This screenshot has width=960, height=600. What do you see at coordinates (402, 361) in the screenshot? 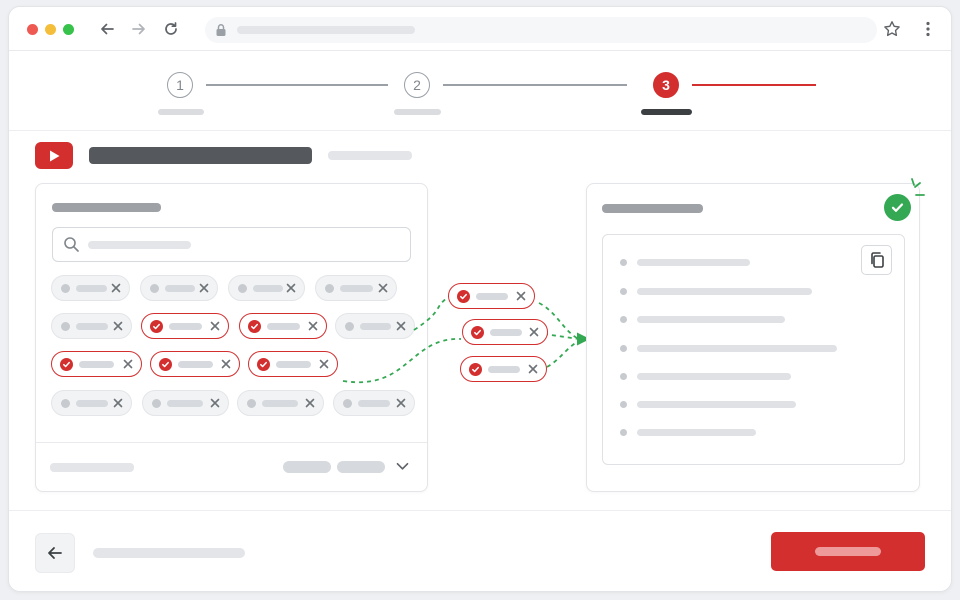
I see `flow-line-bottom-left` at bounding box center [402, 361].